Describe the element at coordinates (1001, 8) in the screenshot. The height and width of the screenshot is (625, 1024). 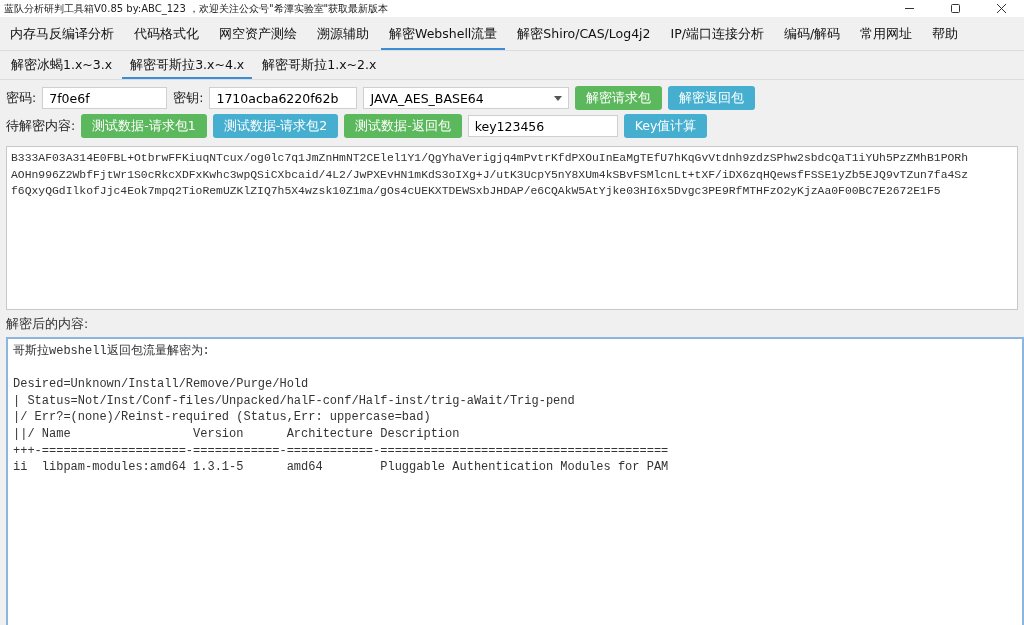
I see `close-icon` at that location.